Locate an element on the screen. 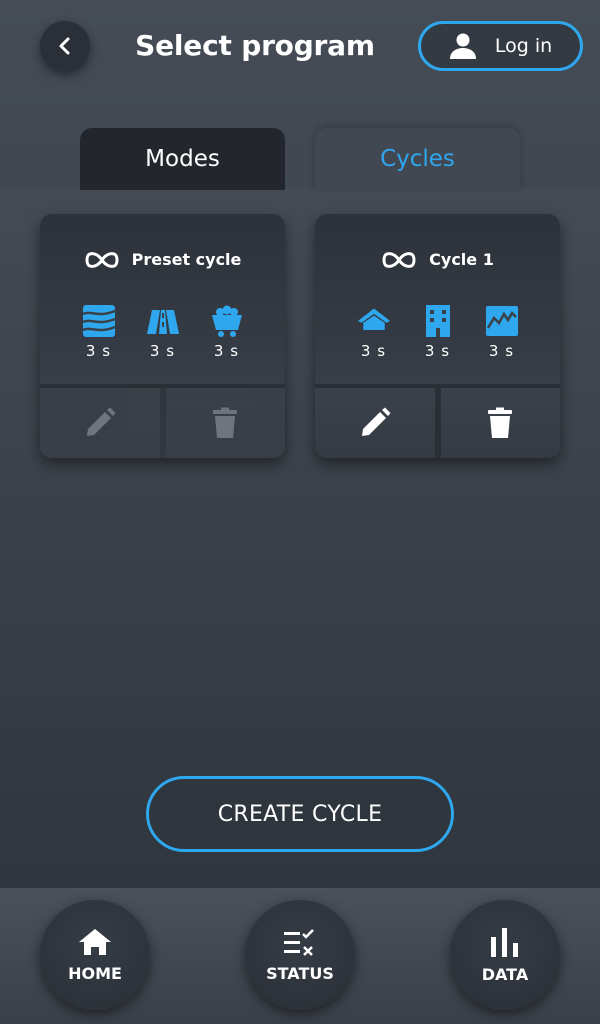 Image resolution: width=600 pixels, height=1024 pixels. nav-home-button: HOME is located at coordinates (95, 955).